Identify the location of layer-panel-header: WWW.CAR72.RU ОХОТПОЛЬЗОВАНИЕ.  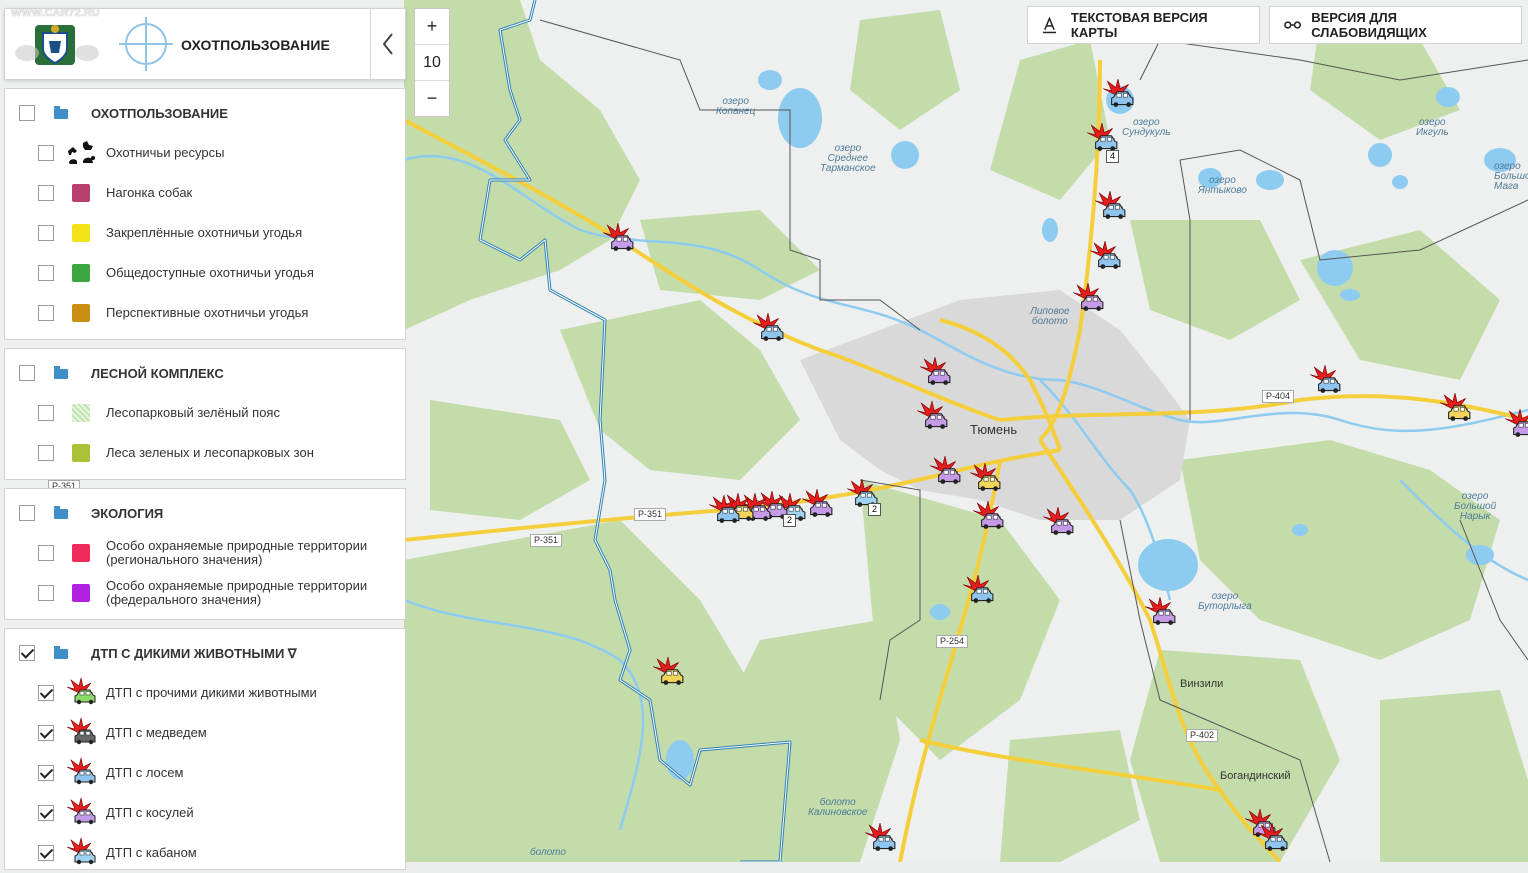
(205, 43).